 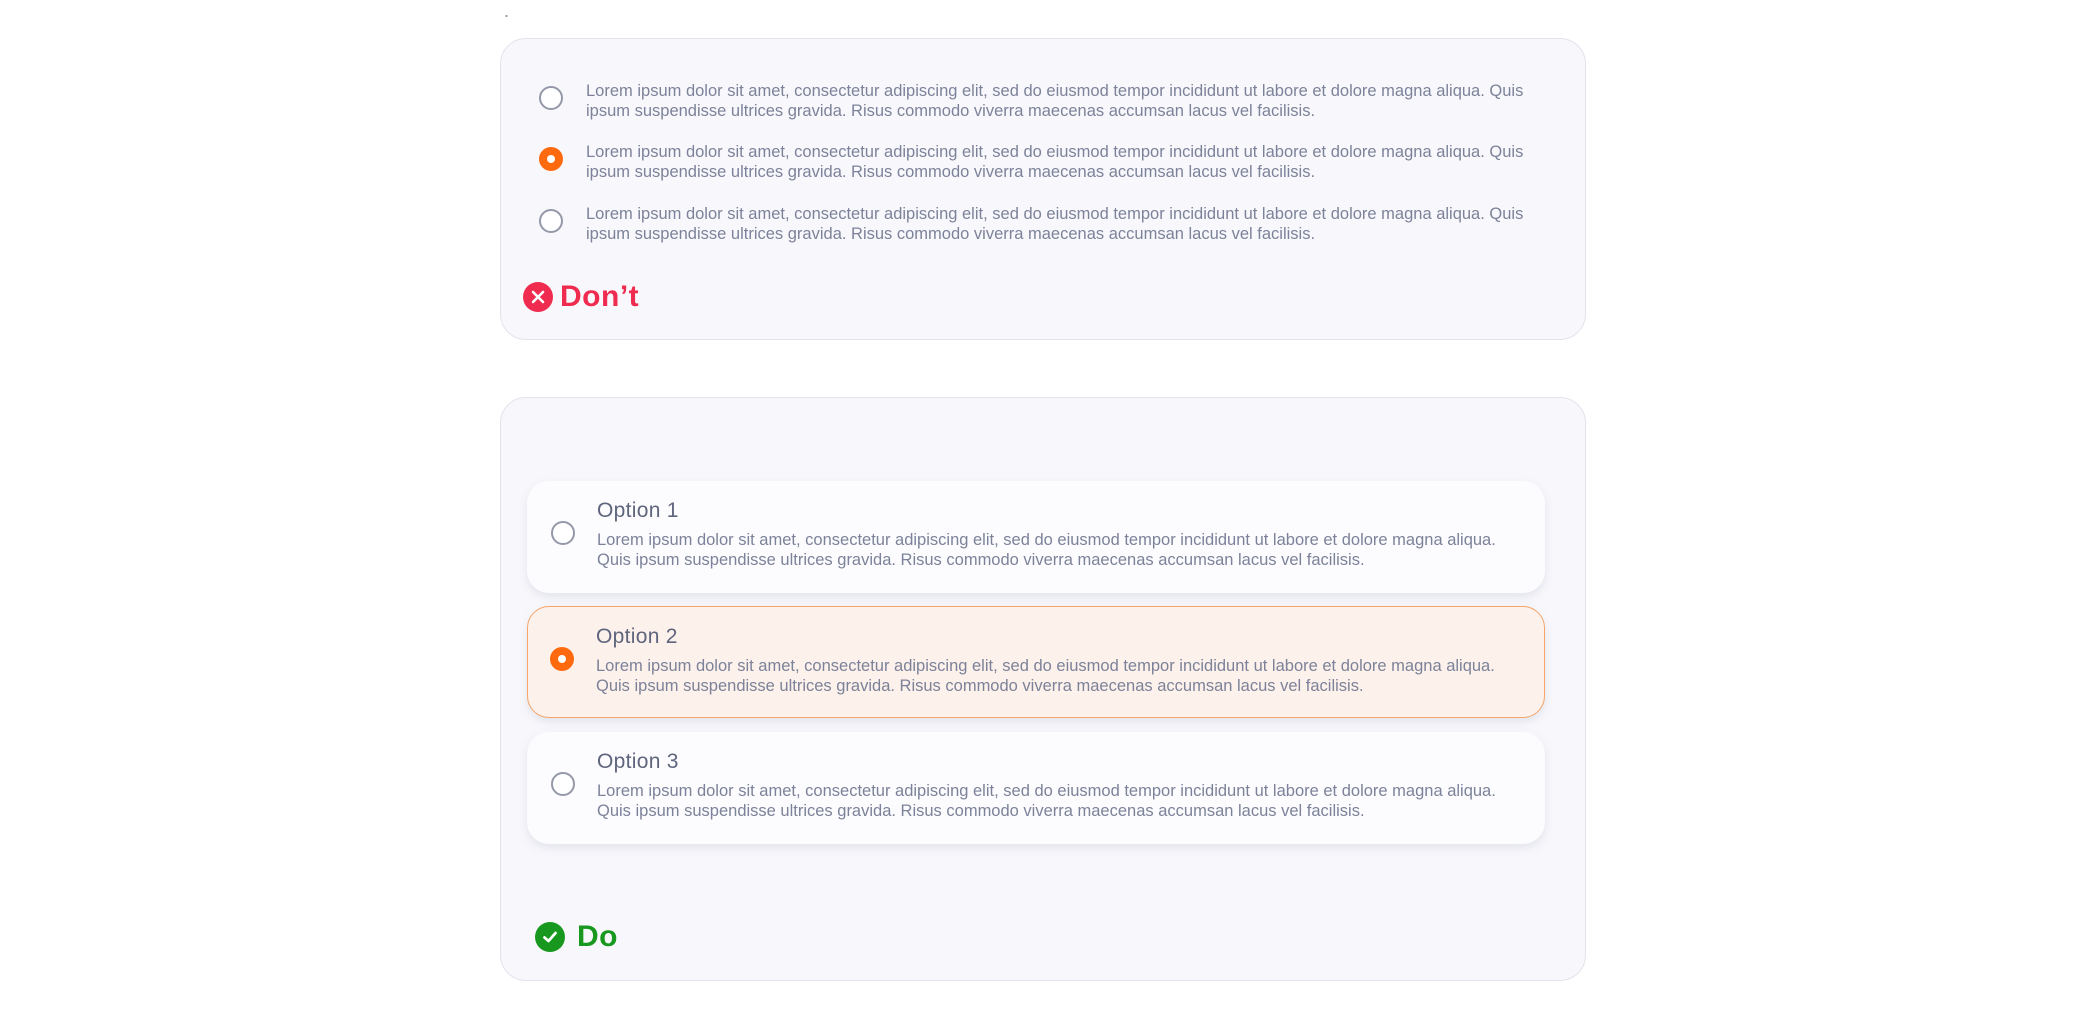 What do you see at coordinates (600, 296) in the screenshot?
I see `dont-label: Don’t` at bounding box center [600, 296].